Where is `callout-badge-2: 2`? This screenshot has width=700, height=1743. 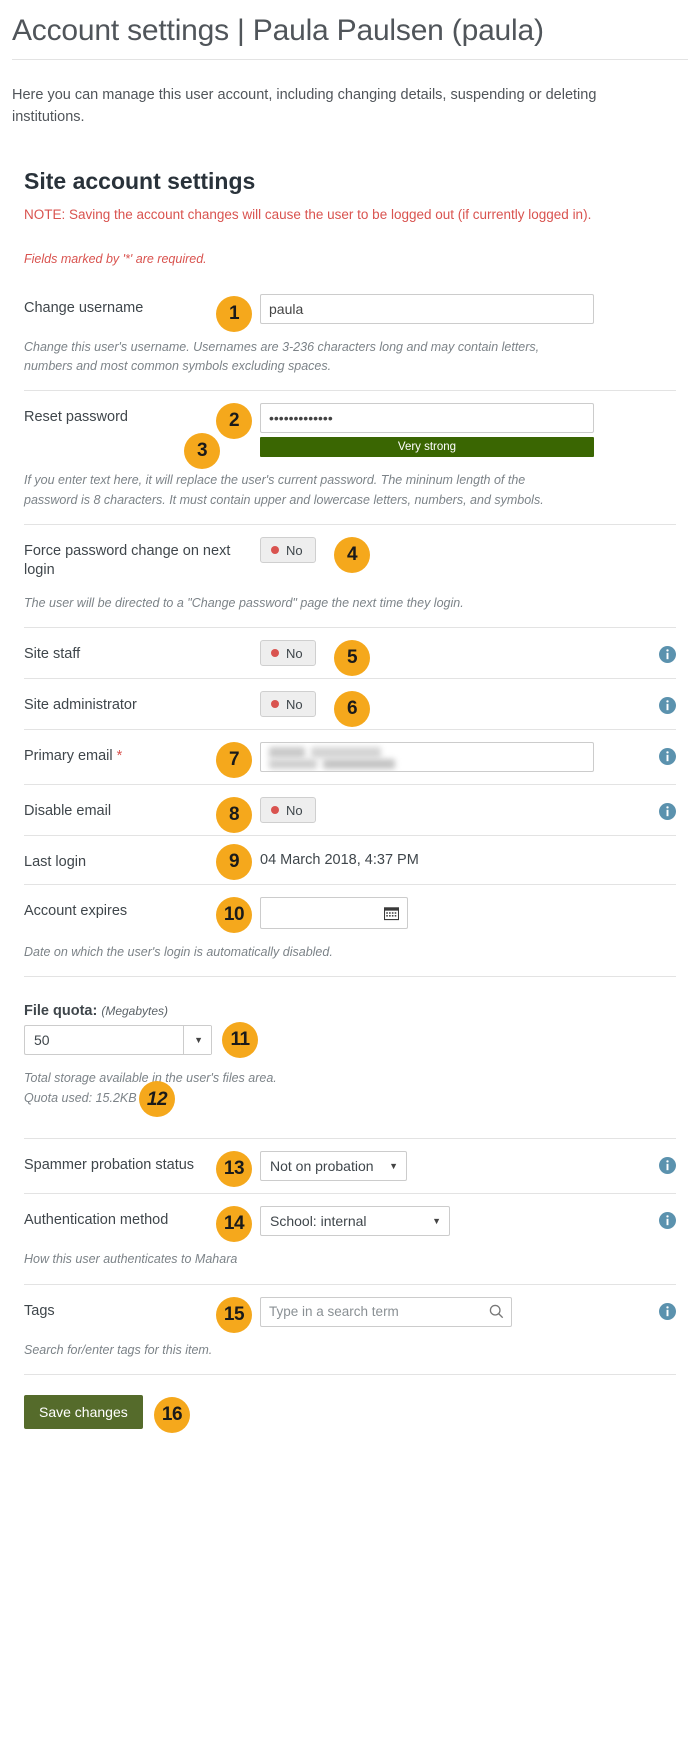 callout-badge-2: 2 is located at coordinates (234, 421).